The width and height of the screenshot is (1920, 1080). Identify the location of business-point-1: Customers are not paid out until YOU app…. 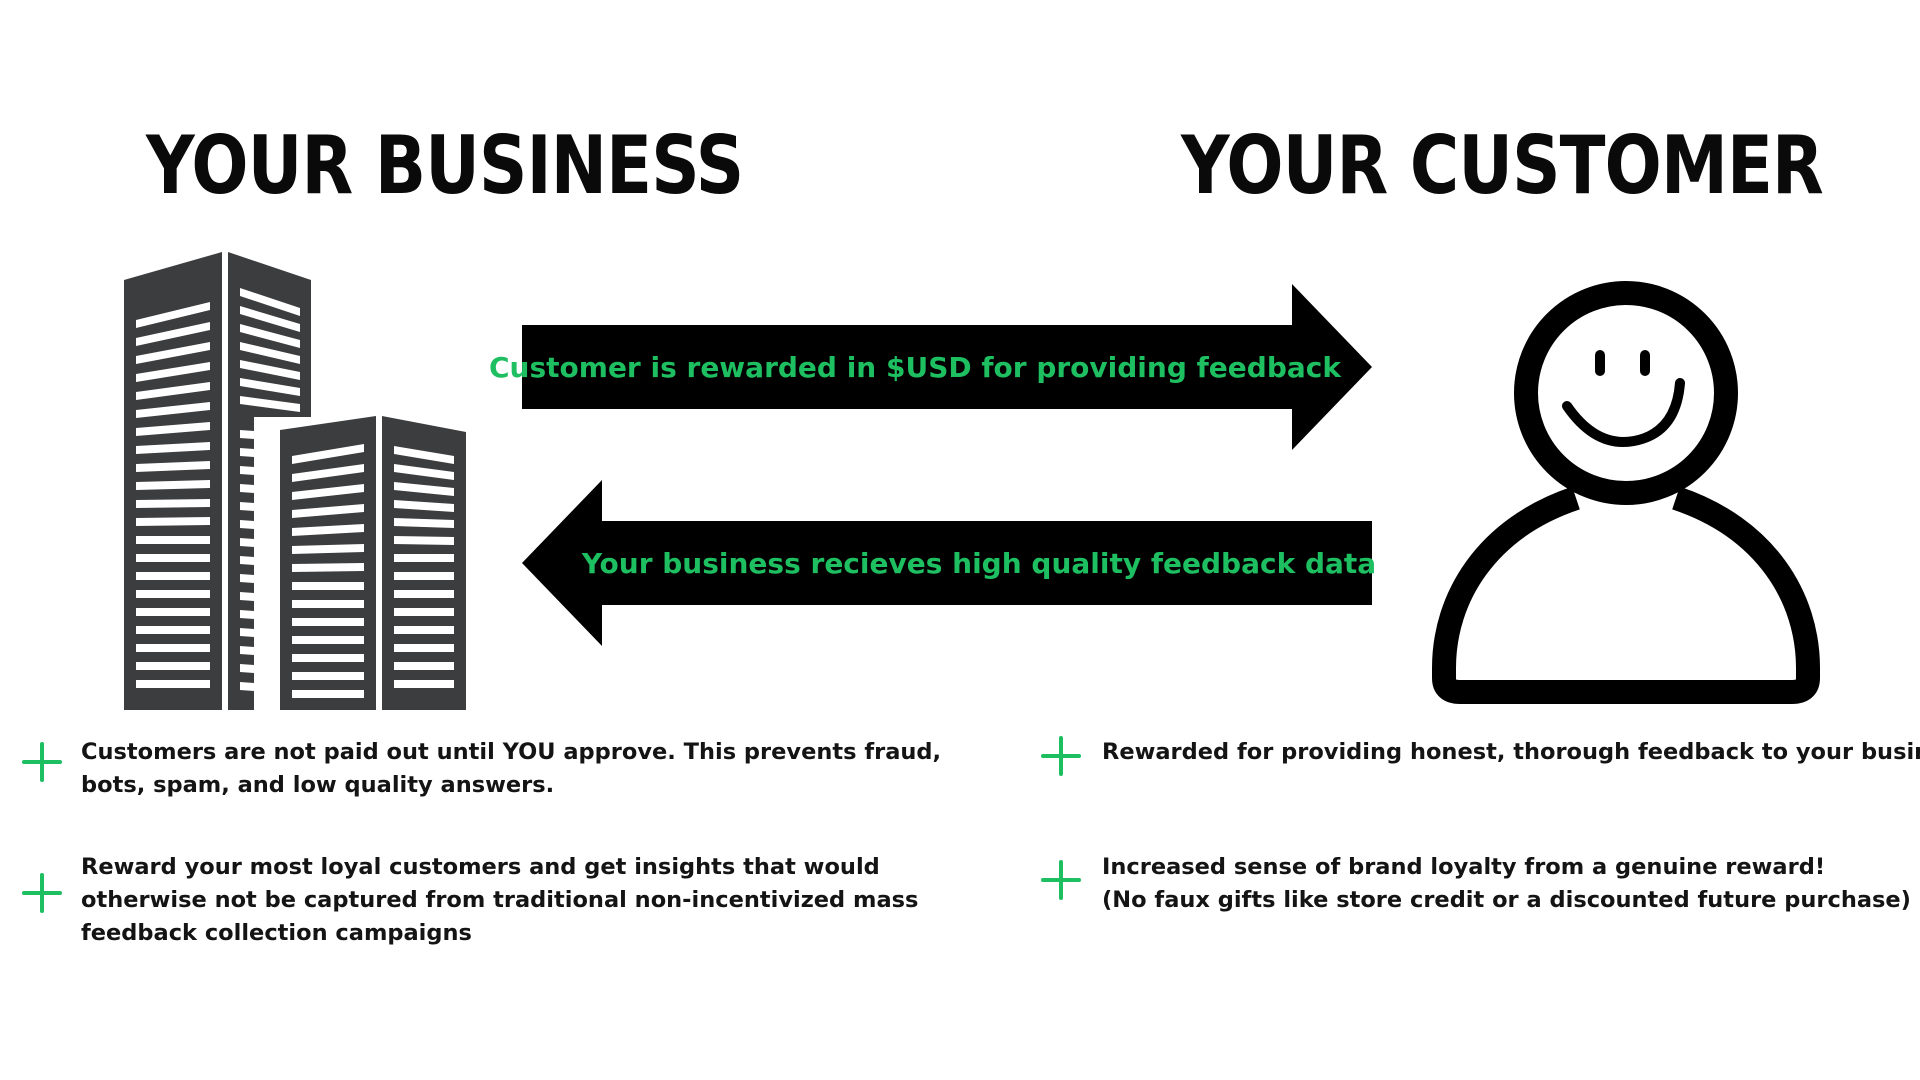
(502, 769).